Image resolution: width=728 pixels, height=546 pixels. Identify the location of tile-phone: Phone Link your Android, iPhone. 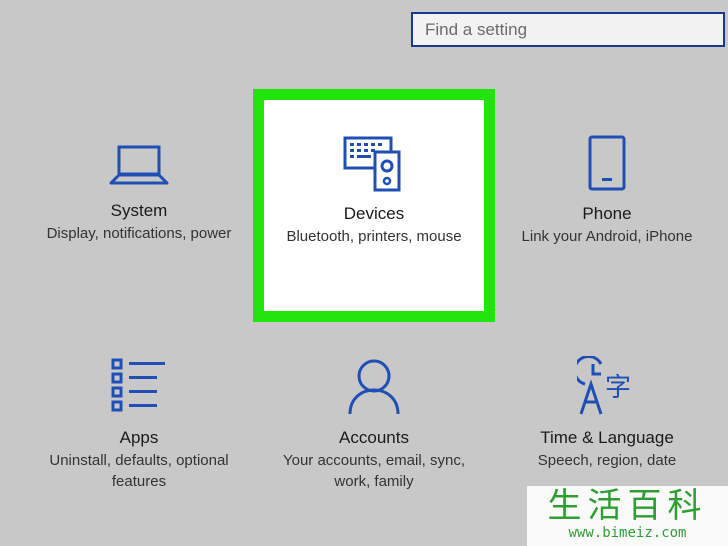
(607, 190).